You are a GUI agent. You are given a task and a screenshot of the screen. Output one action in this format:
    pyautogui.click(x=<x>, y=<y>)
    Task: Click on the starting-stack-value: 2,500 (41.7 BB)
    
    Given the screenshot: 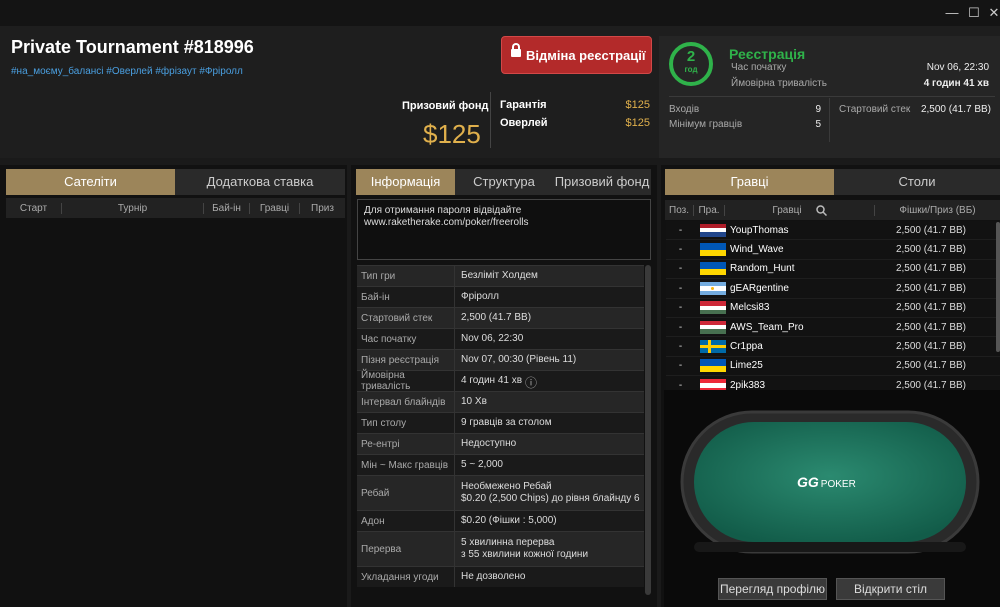 What is the action you would take?
    pyautogui.click(x=955, y=109)
    